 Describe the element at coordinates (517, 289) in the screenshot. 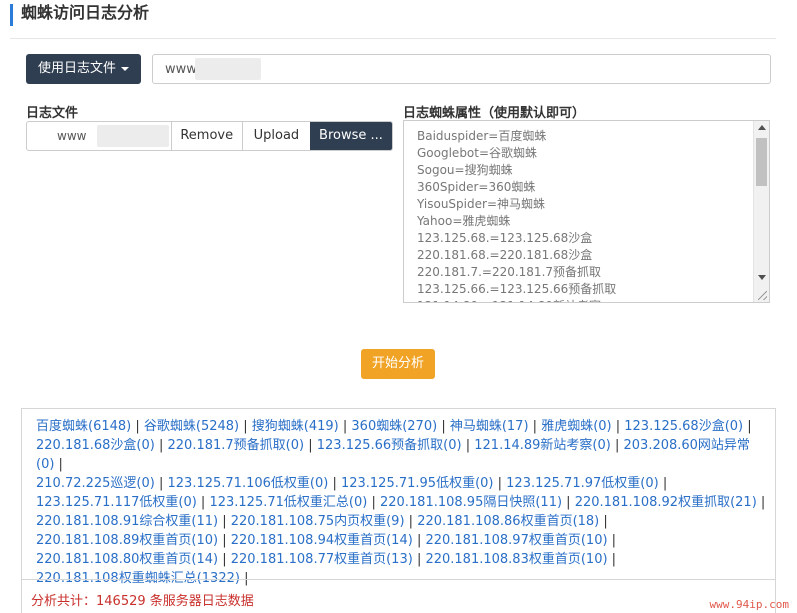

I see `attribute-line: 123.125.66.=123.125.66预备抓取` at that location.